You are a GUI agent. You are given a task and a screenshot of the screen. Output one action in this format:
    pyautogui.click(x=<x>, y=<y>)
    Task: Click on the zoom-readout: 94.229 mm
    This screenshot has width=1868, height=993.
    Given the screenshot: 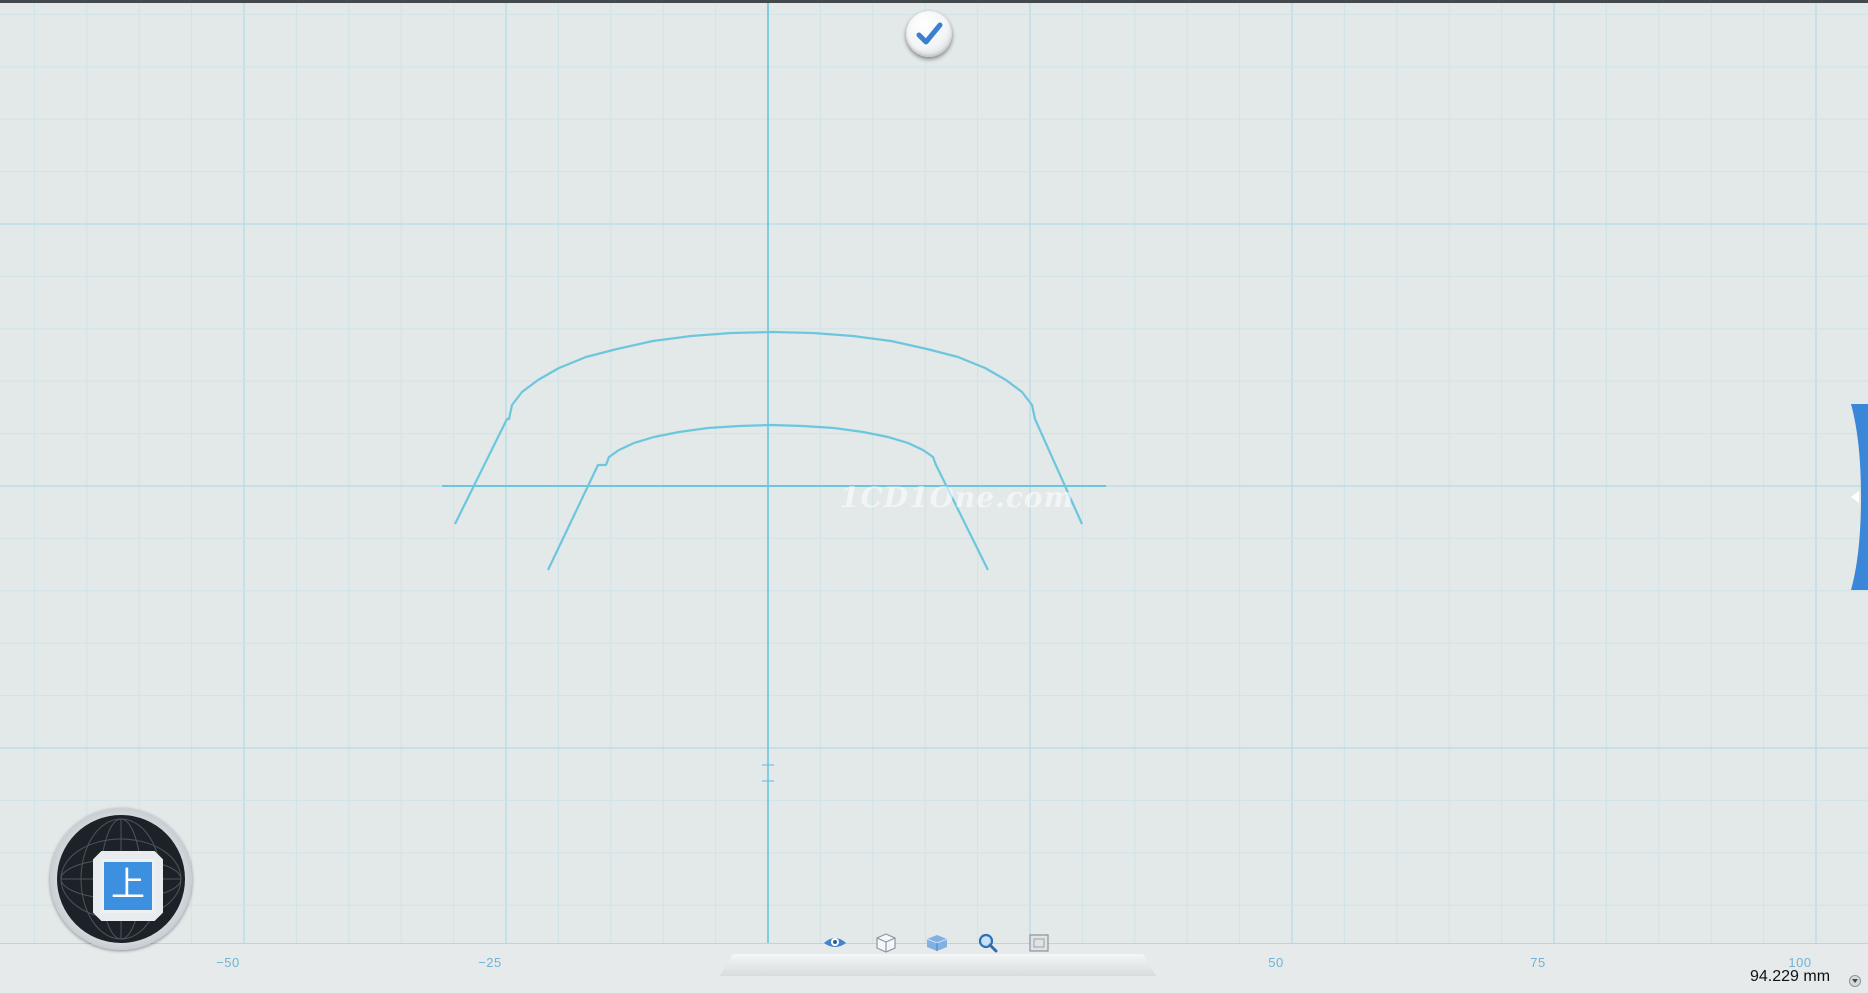 What is the action you would take?
    pyautogui.click(x=1790, y=976)
    